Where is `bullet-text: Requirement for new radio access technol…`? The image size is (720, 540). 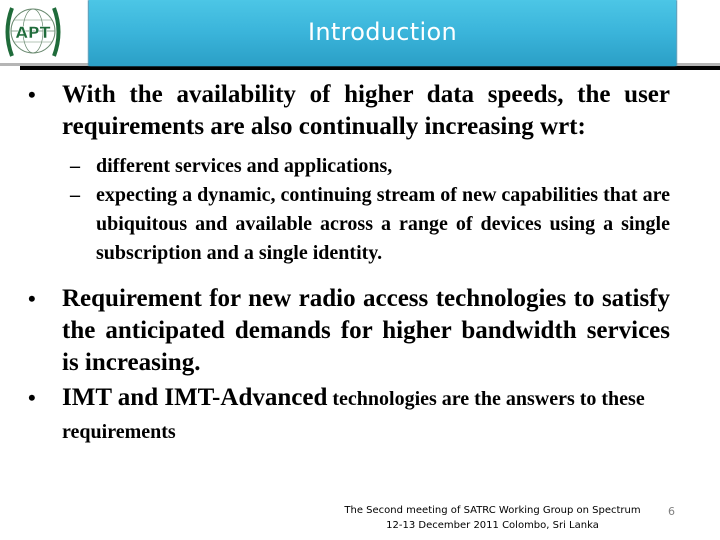
bullet-text: Requirement for new radio access technol… is located at coordinates (366, 330).